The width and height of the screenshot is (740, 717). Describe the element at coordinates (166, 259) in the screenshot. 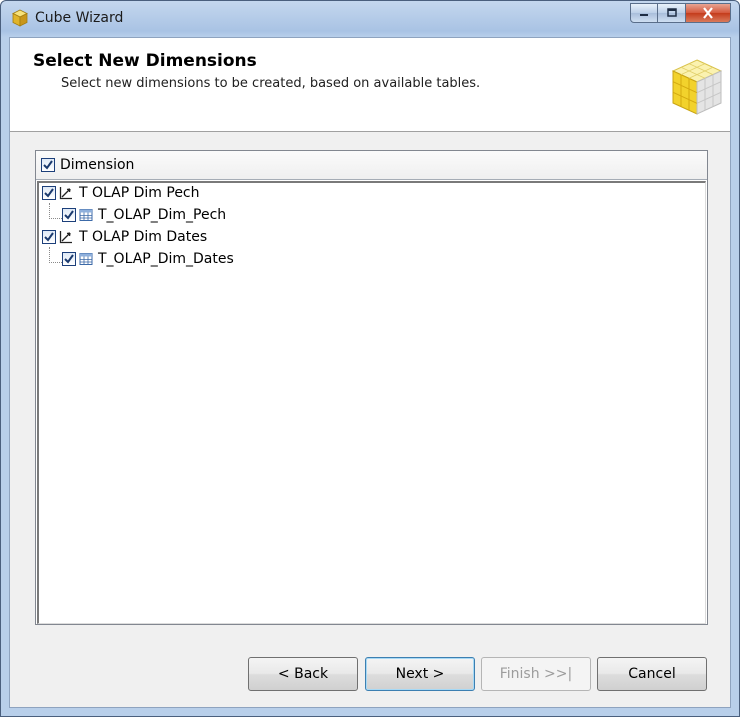

I see `item-label: T_OLAP_Dim_Dates` at that location.